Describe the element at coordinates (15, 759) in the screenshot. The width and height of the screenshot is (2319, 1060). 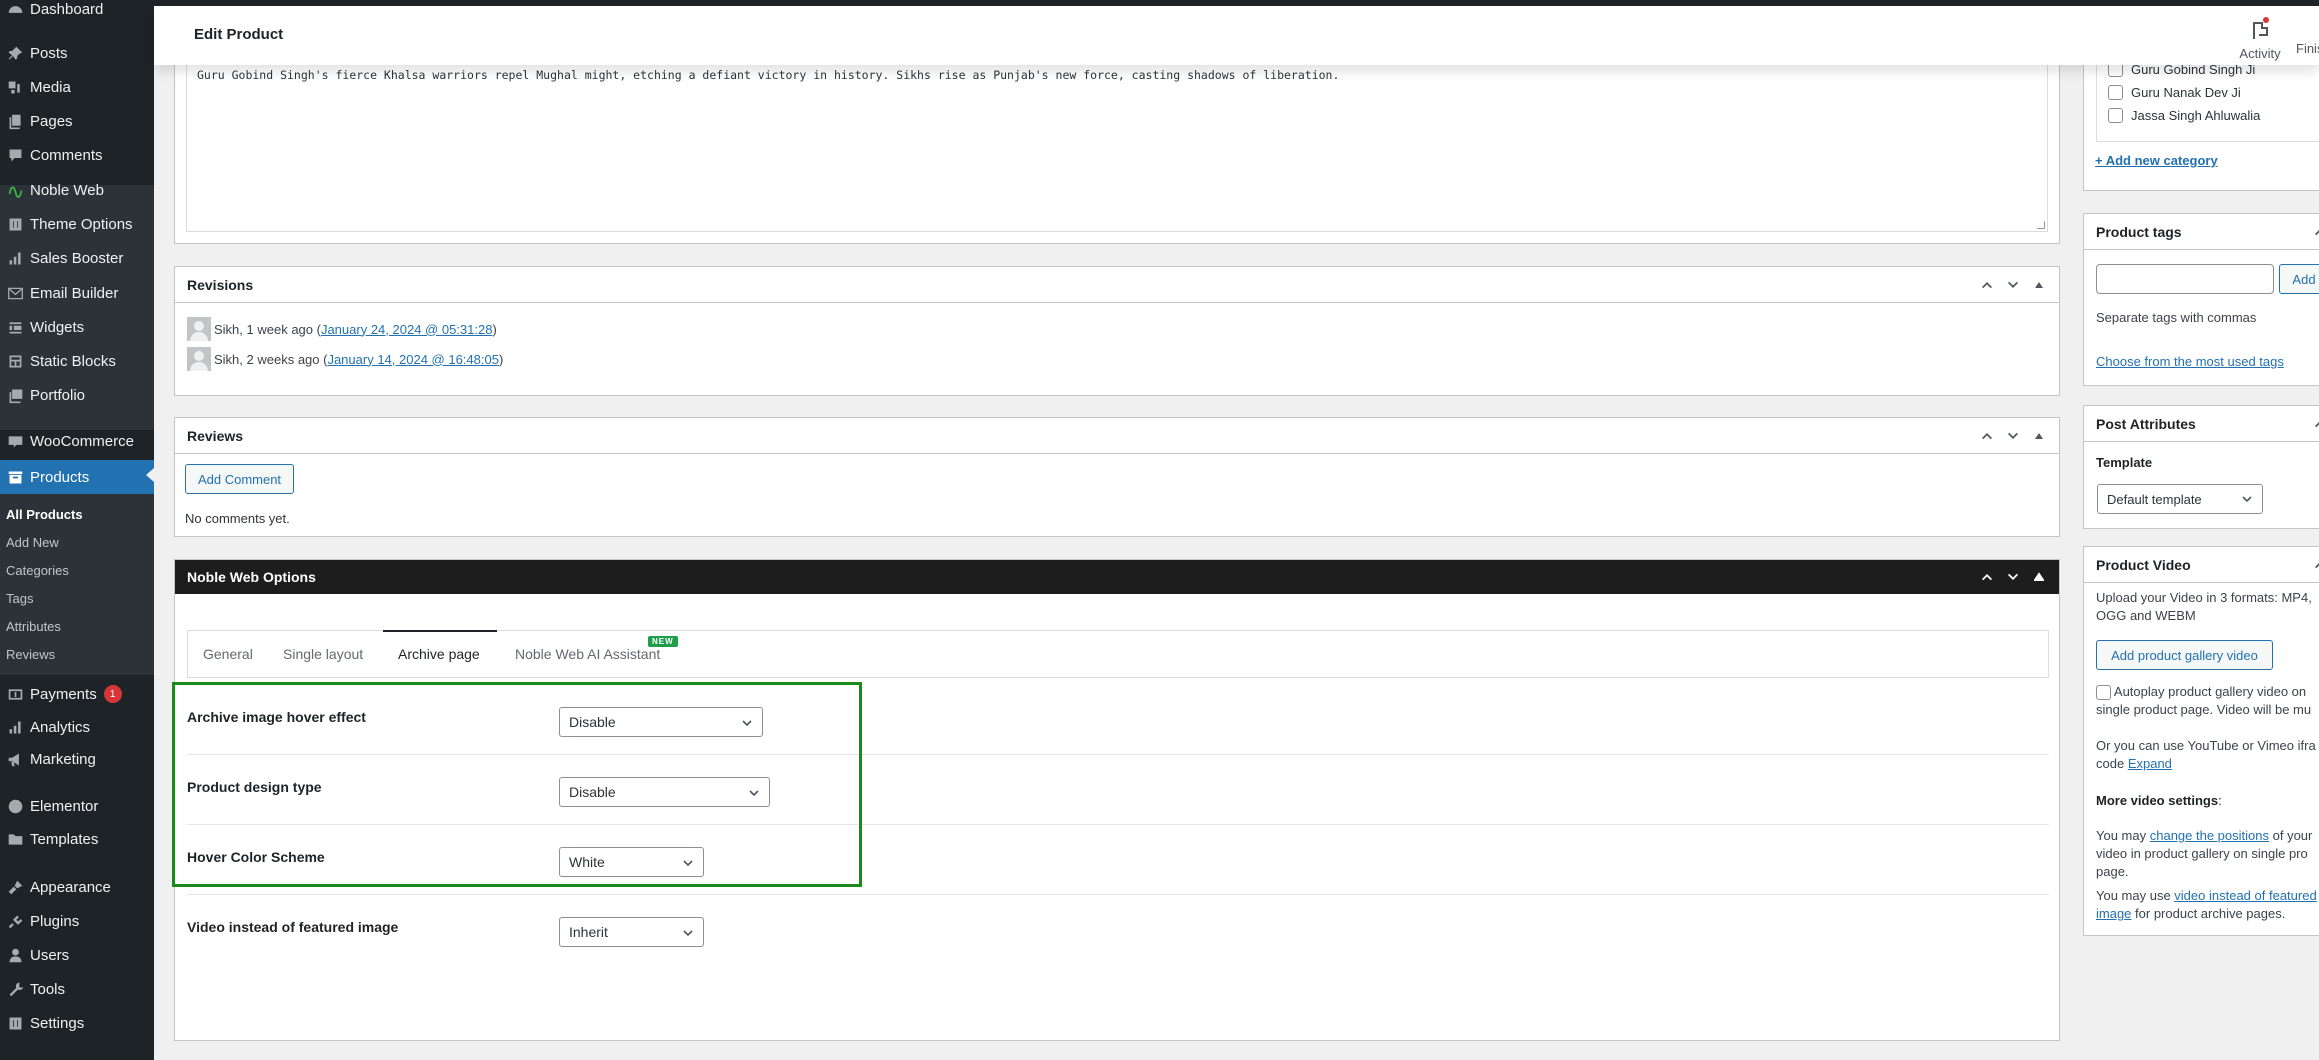
I see `megaphone-icon` at that location.